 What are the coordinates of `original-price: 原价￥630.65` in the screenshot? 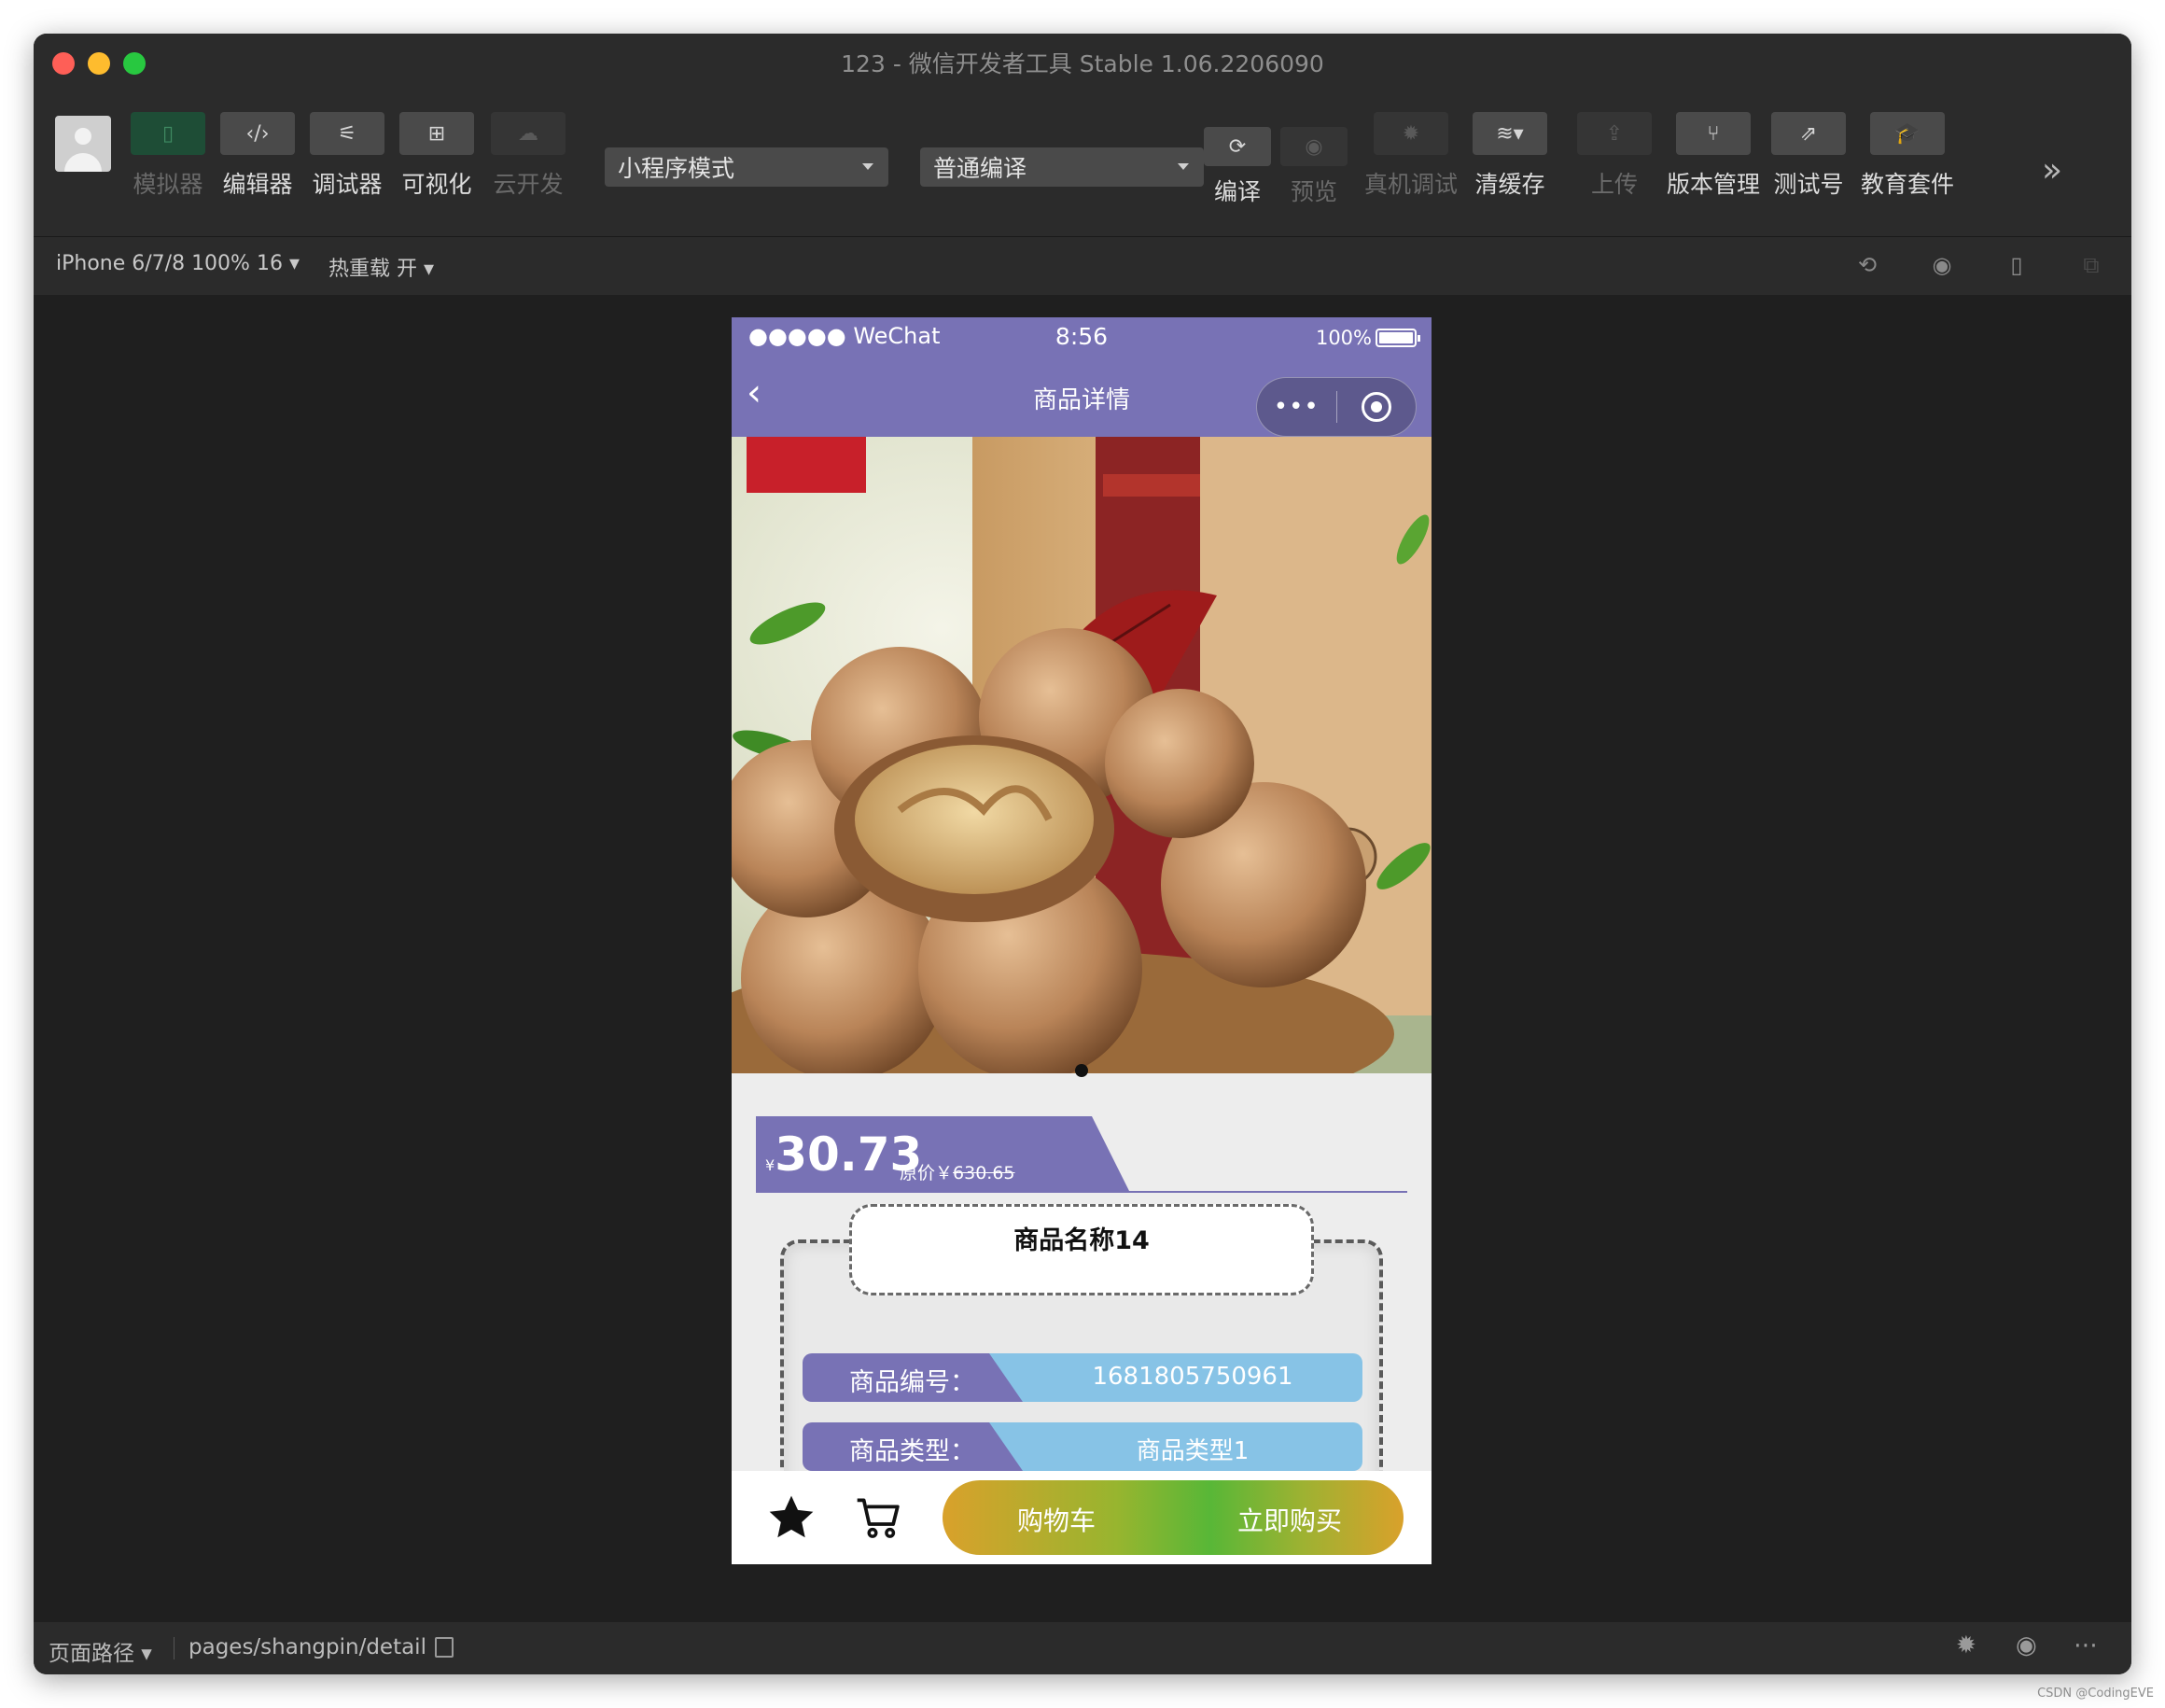 It's located at (958, 1171).